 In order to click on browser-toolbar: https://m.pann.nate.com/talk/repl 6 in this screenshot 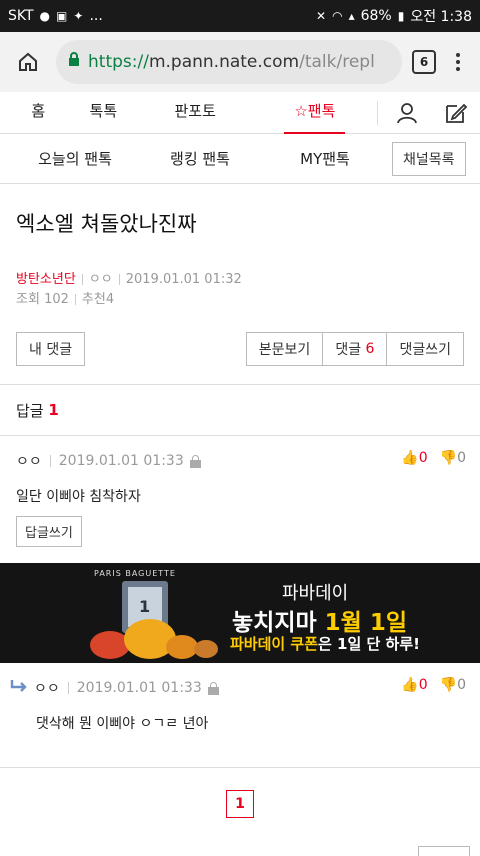, I will do `click(240, 62)`.